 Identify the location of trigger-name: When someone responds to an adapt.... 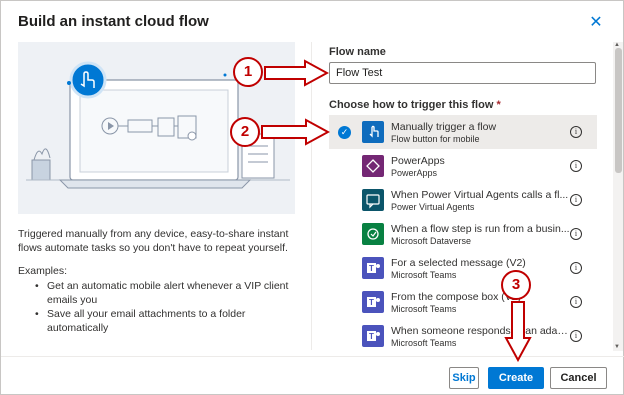
(481, 331).